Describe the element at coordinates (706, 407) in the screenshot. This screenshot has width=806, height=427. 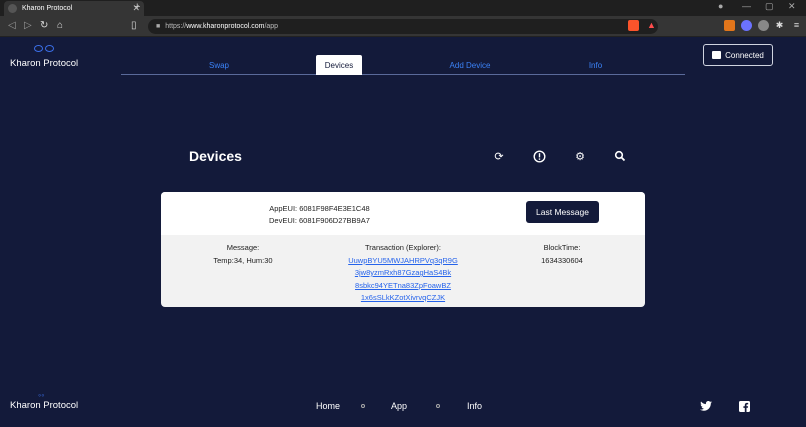
I see `twitter-icon` at that location.